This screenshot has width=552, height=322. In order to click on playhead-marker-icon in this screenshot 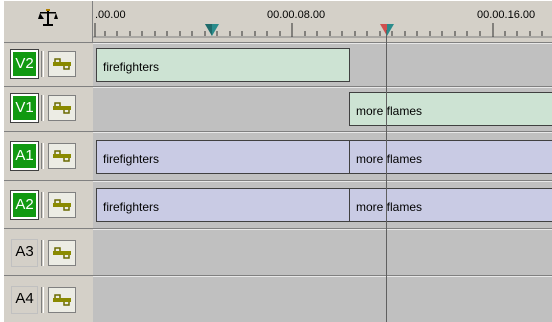, I will do `click(387, 30)`.